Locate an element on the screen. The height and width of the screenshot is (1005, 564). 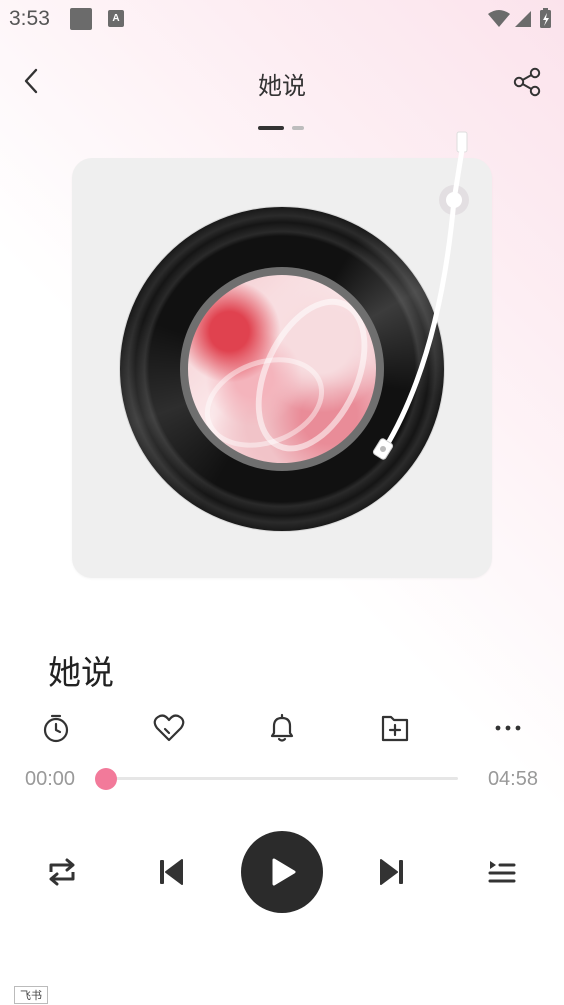
playlist-icon is located at coordinates (502, 872).